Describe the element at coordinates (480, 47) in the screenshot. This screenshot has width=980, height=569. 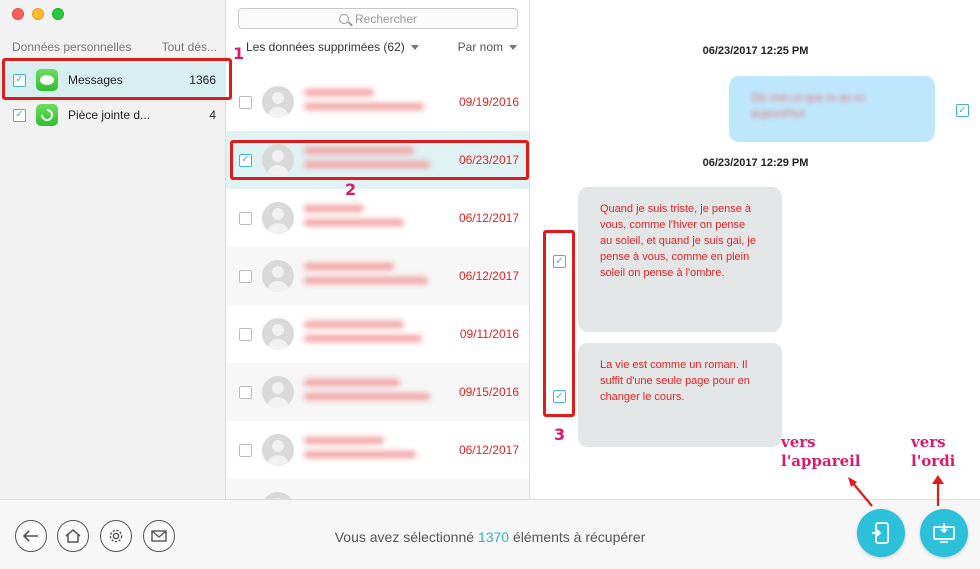
I see `sort-label: Par nom` at that location.